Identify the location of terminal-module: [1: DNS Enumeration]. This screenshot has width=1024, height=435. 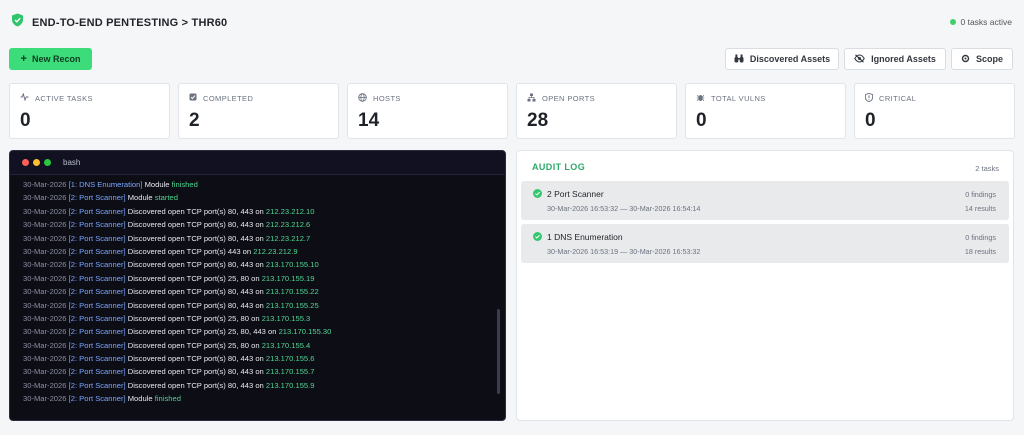
(105, 184).